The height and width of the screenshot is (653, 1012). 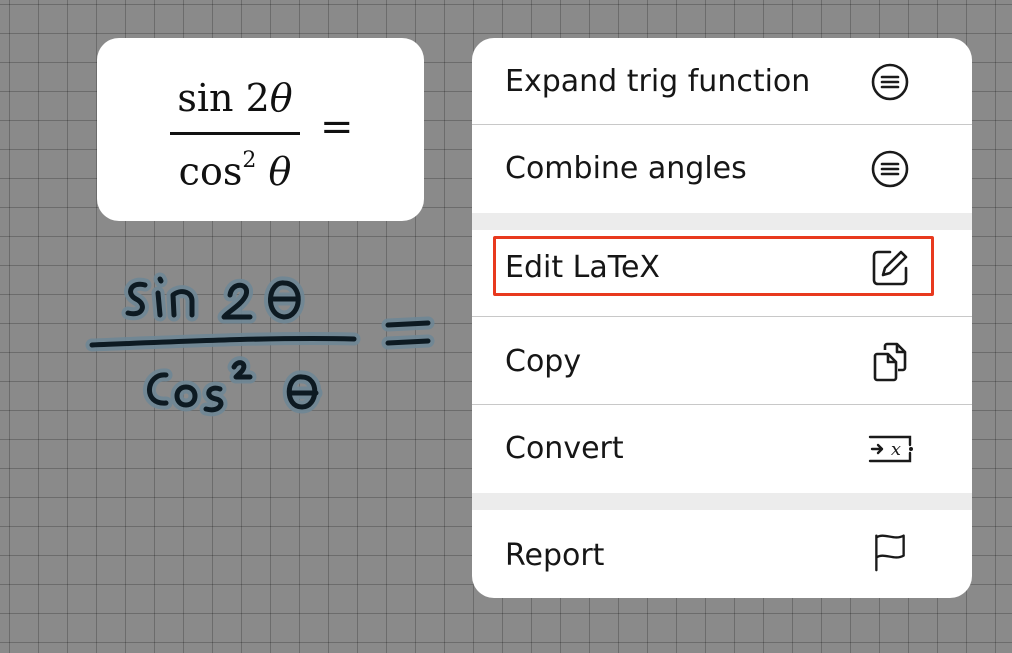 I want to click on menu-item-edit-latex: Edit LaTeX, so click(x=722, y=273).